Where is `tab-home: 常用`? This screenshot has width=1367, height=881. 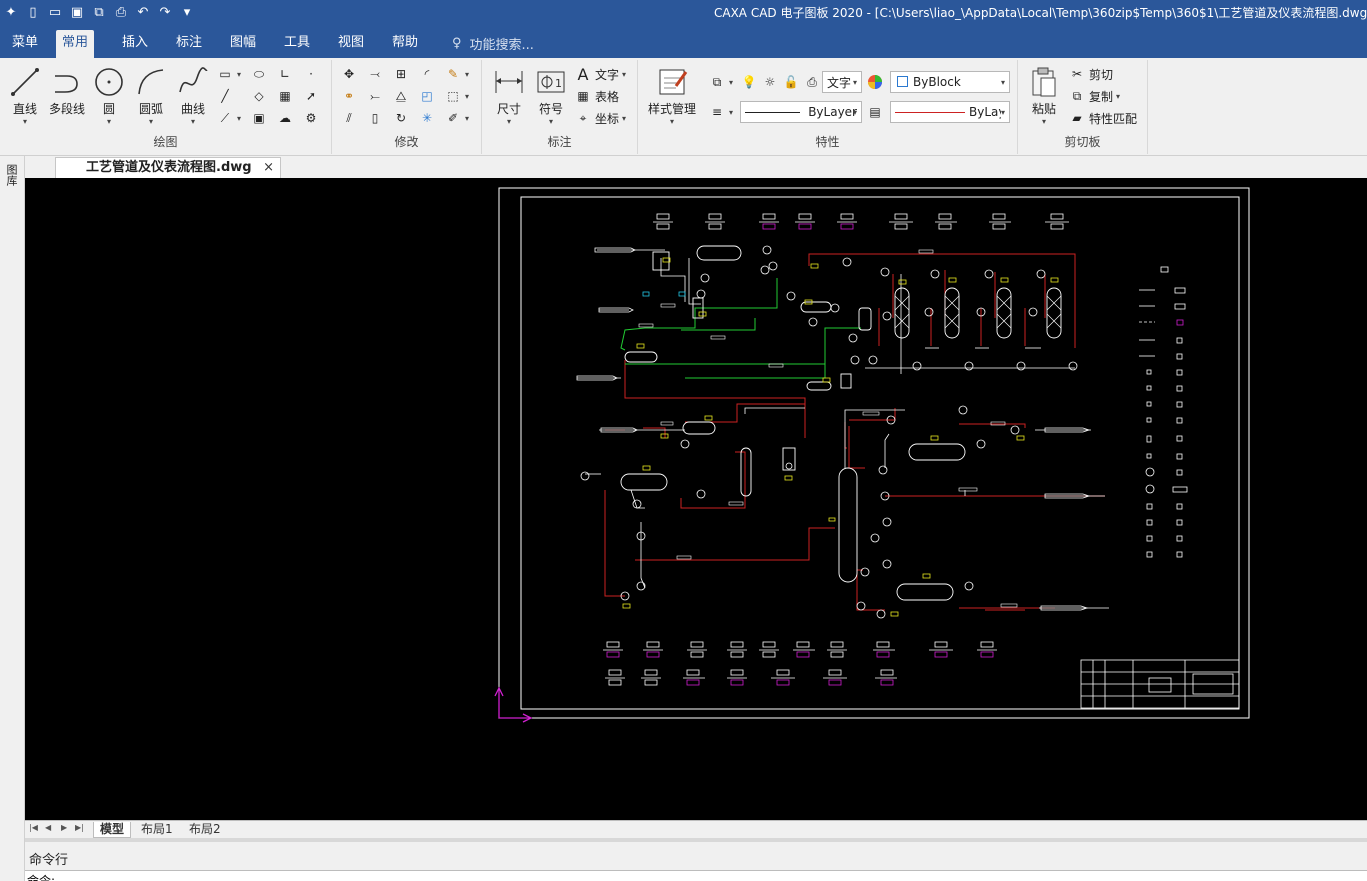
tab-home: 常用 is located at coordinates (75, 44).